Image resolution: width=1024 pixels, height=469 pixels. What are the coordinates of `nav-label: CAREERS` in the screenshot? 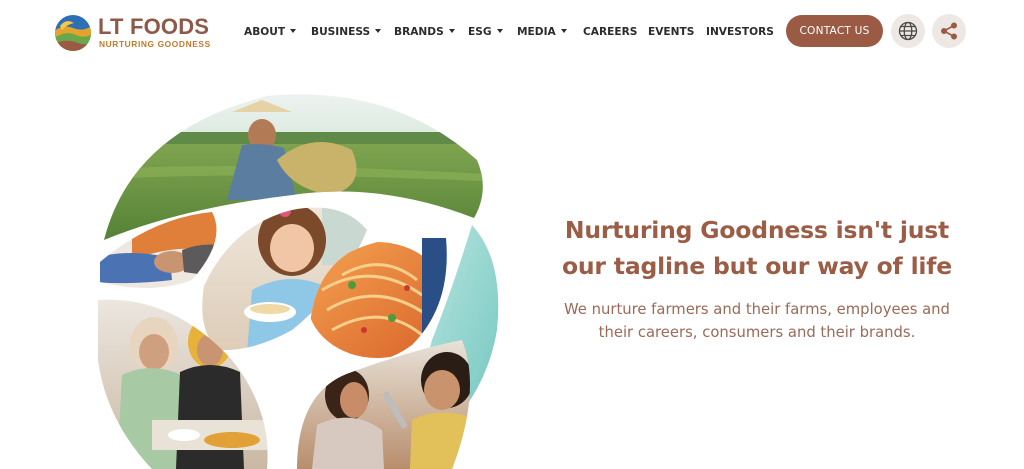 It's located at (610, 32).